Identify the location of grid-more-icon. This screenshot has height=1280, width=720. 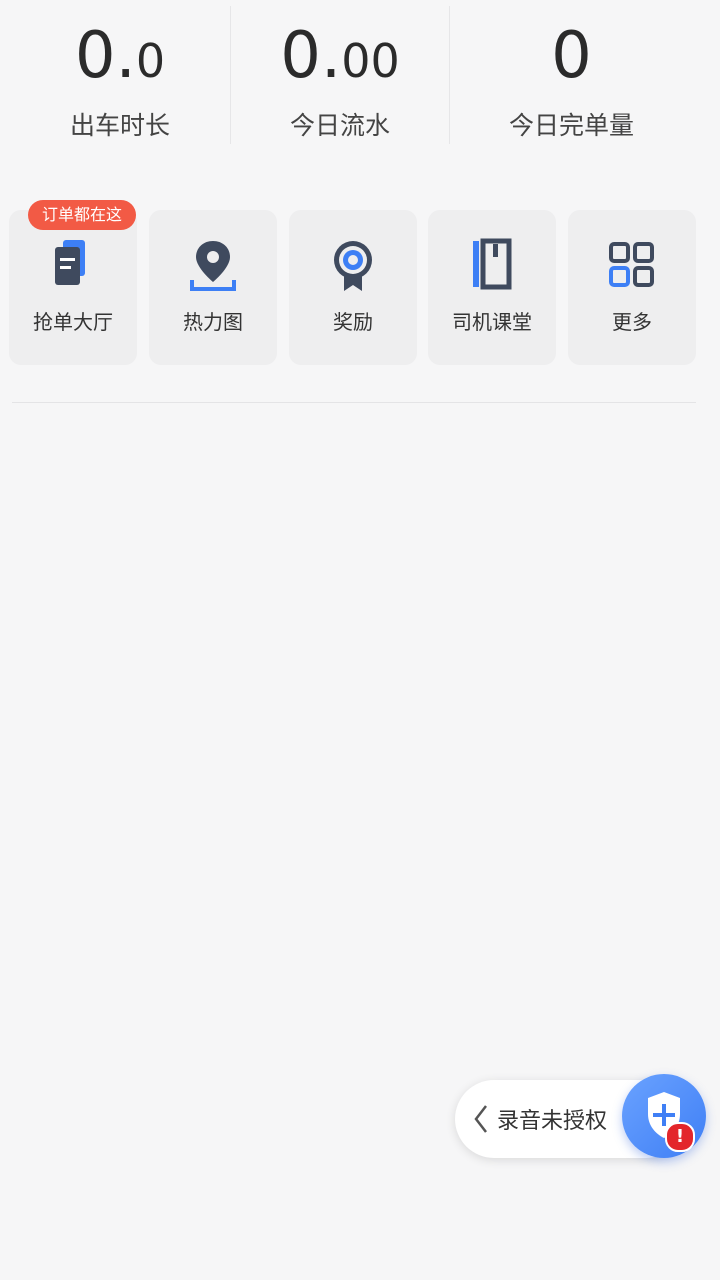
(632, 266).